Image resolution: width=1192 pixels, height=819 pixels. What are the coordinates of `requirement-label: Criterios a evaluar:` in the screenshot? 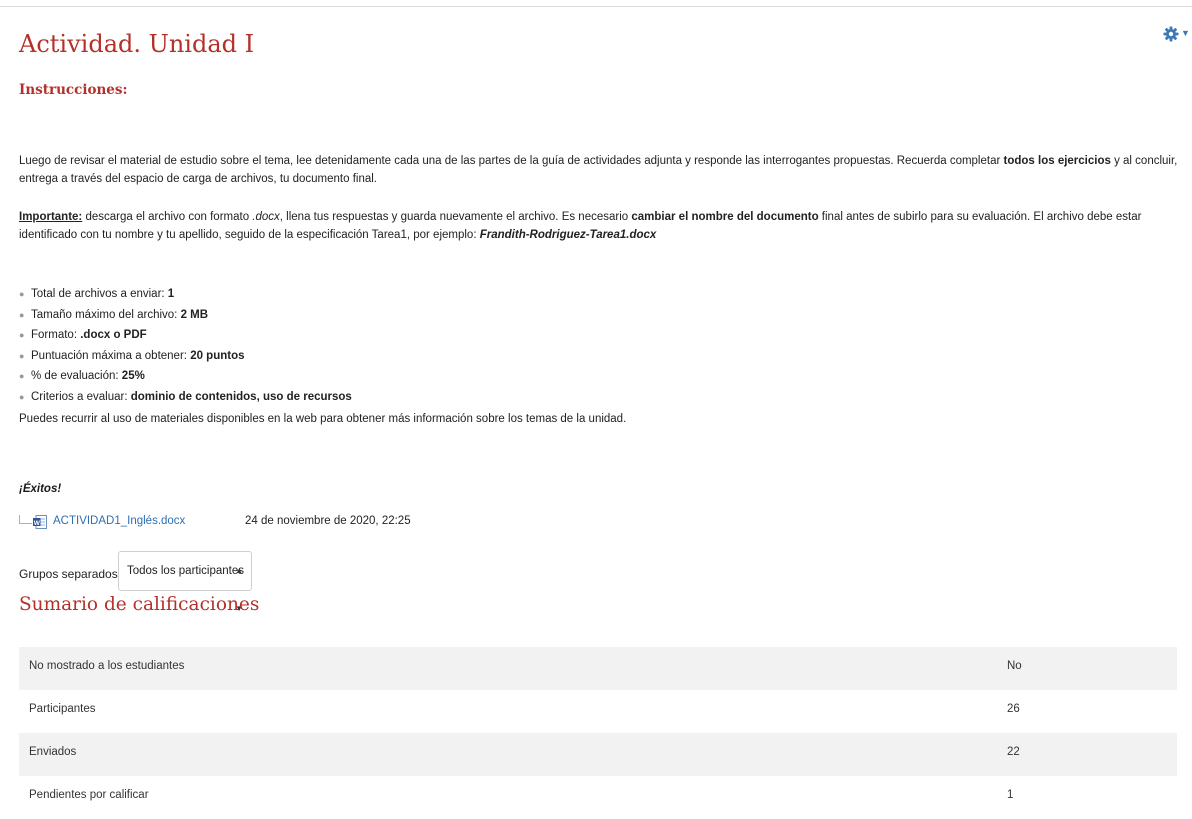 It's located at (81, 396).